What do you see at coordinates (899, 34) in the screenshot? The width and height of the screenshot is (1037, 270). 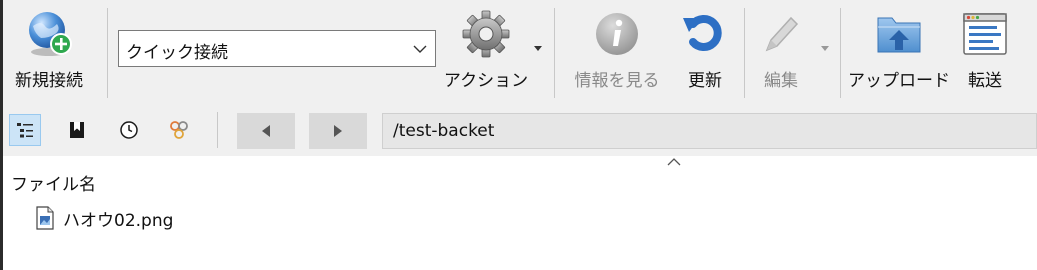 I see `folder-upload-icon` at bounding box center [899, 34].